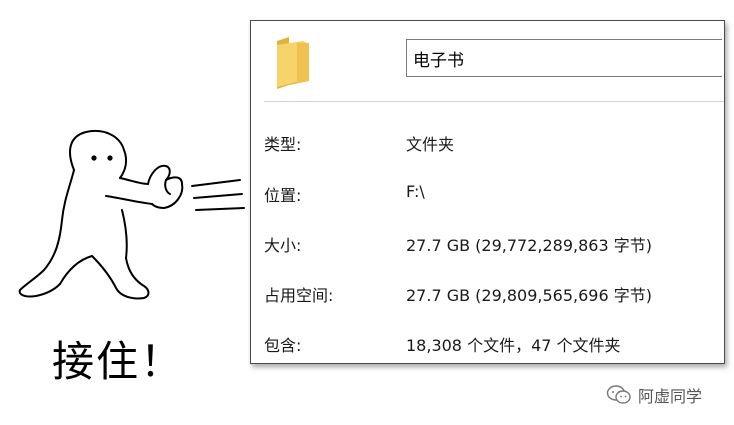  What do you see at coordinates (283, 144) in the screenshot?
I see `property-label: 类型:` at bounding box center [283, 144].